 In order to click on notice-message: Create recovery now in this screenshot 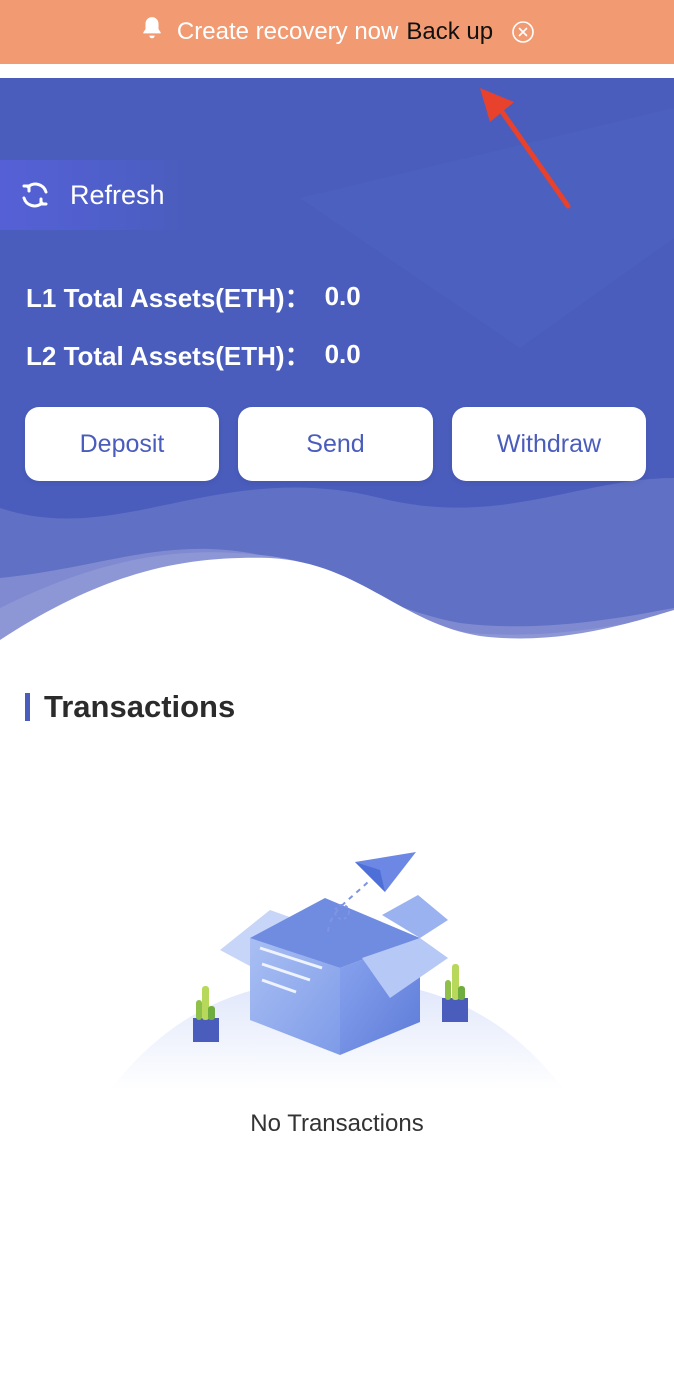, I will do `click(287, 31)`.